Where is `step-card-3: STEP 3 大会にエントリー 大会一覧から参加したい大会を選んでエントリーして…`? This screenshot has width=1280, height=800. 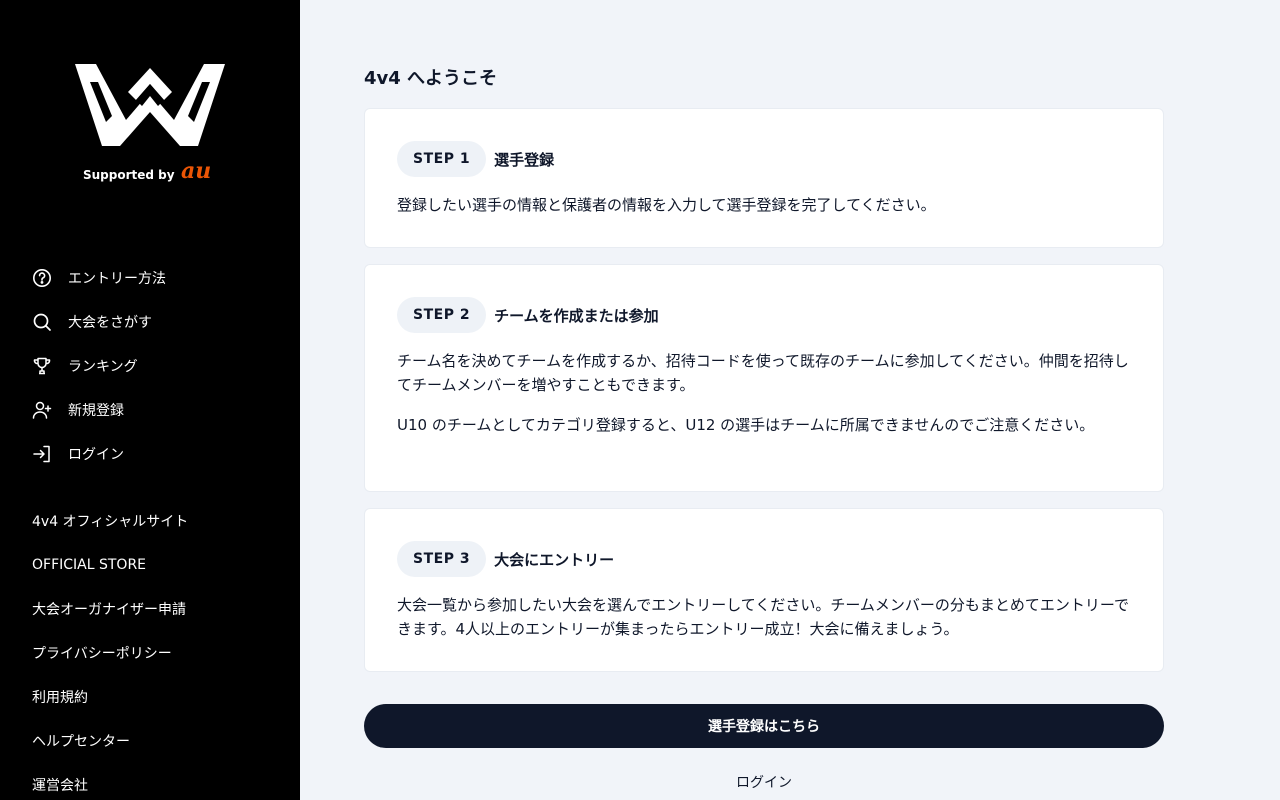 step-card-3: STEP 3 大会にエントリー 大会一覧から参加したい大会を選んでエントリーして… is located at coordinates (764, 590).